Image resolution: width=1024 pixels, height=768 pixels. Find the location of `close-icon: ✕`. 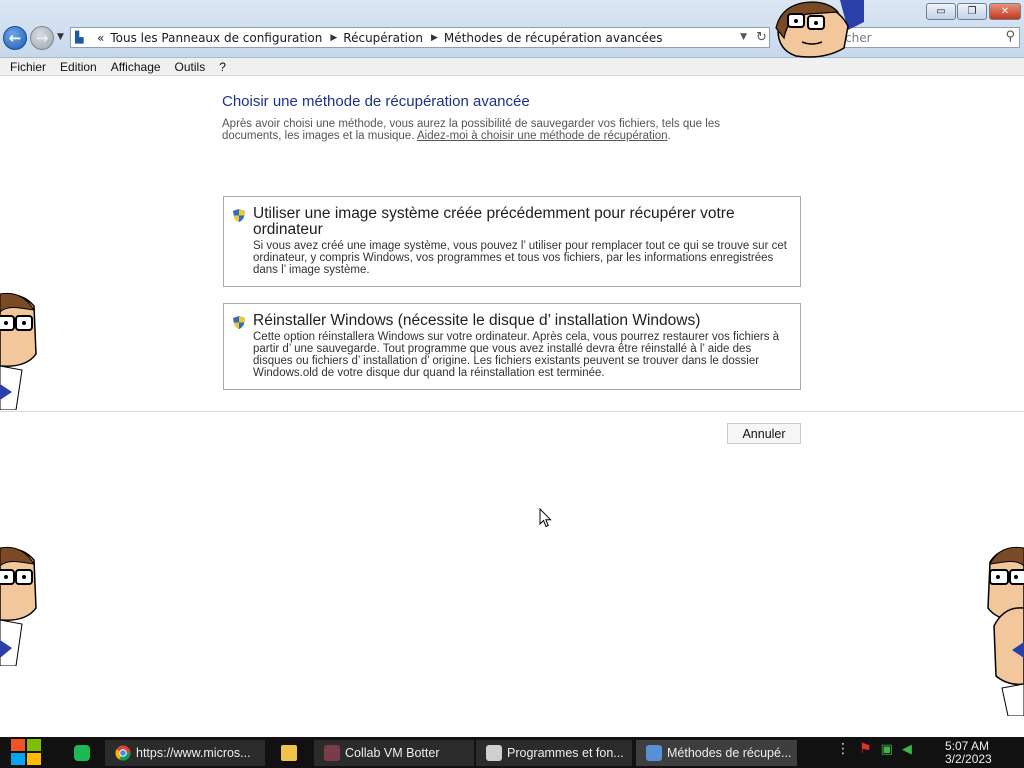

close-icon: ✕ is located at coordinates (1005, 11).